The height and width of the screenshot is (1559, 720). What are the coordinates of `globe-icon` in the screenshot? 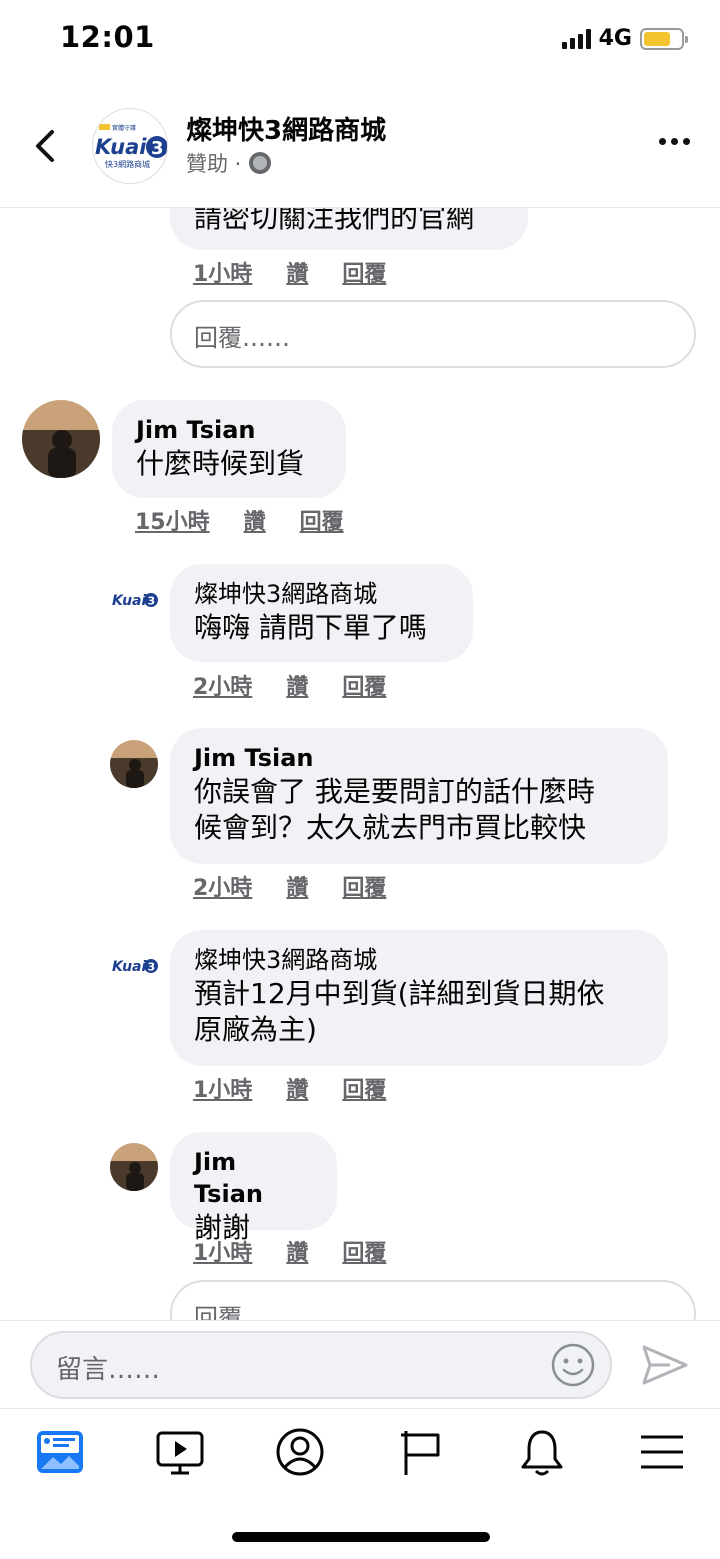 It's located at (260, 163).